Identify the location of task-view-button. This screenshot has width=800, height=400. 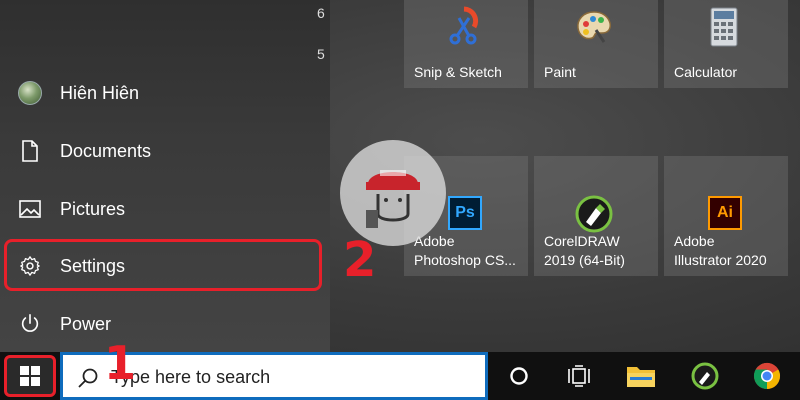
(579, 376).